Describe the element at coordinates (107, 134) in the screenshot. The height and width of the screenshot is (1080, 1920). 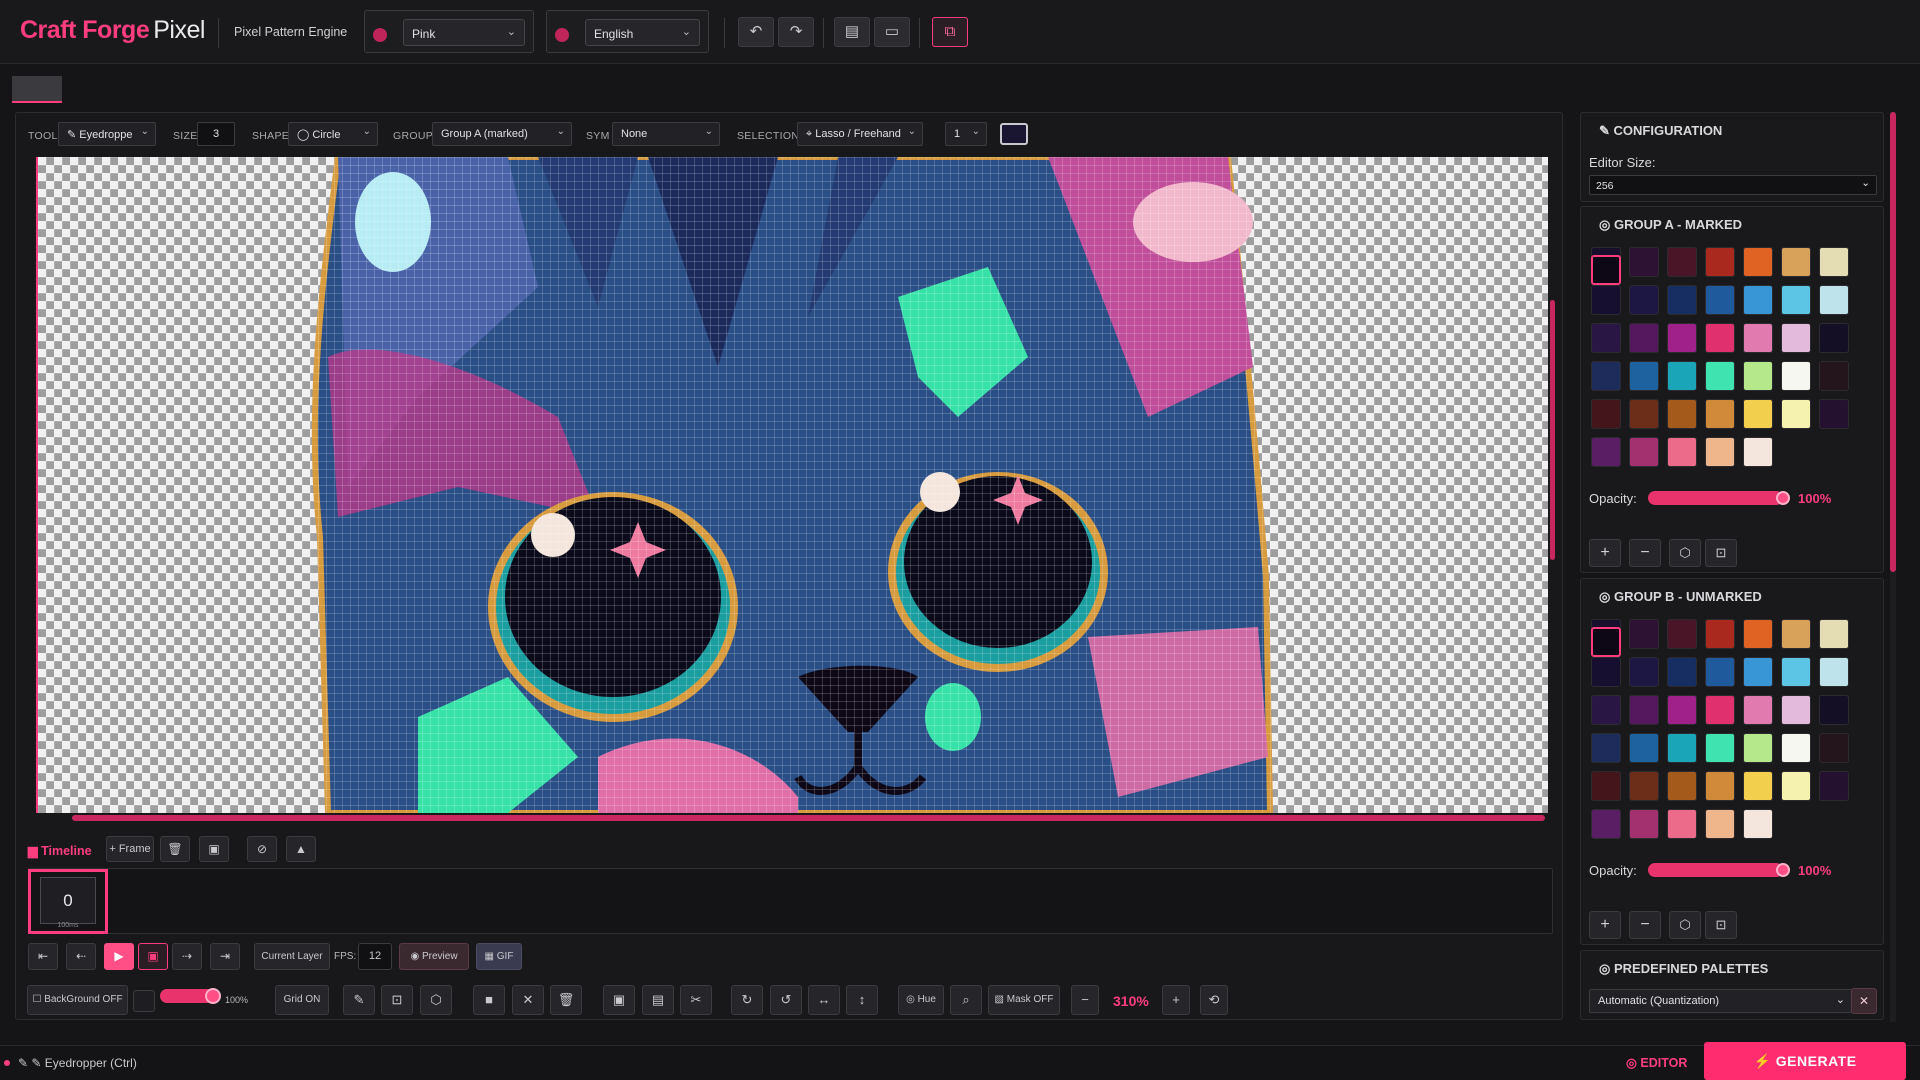
I see `tool-select: ✎ Eyedroppe ⌄` at that location.